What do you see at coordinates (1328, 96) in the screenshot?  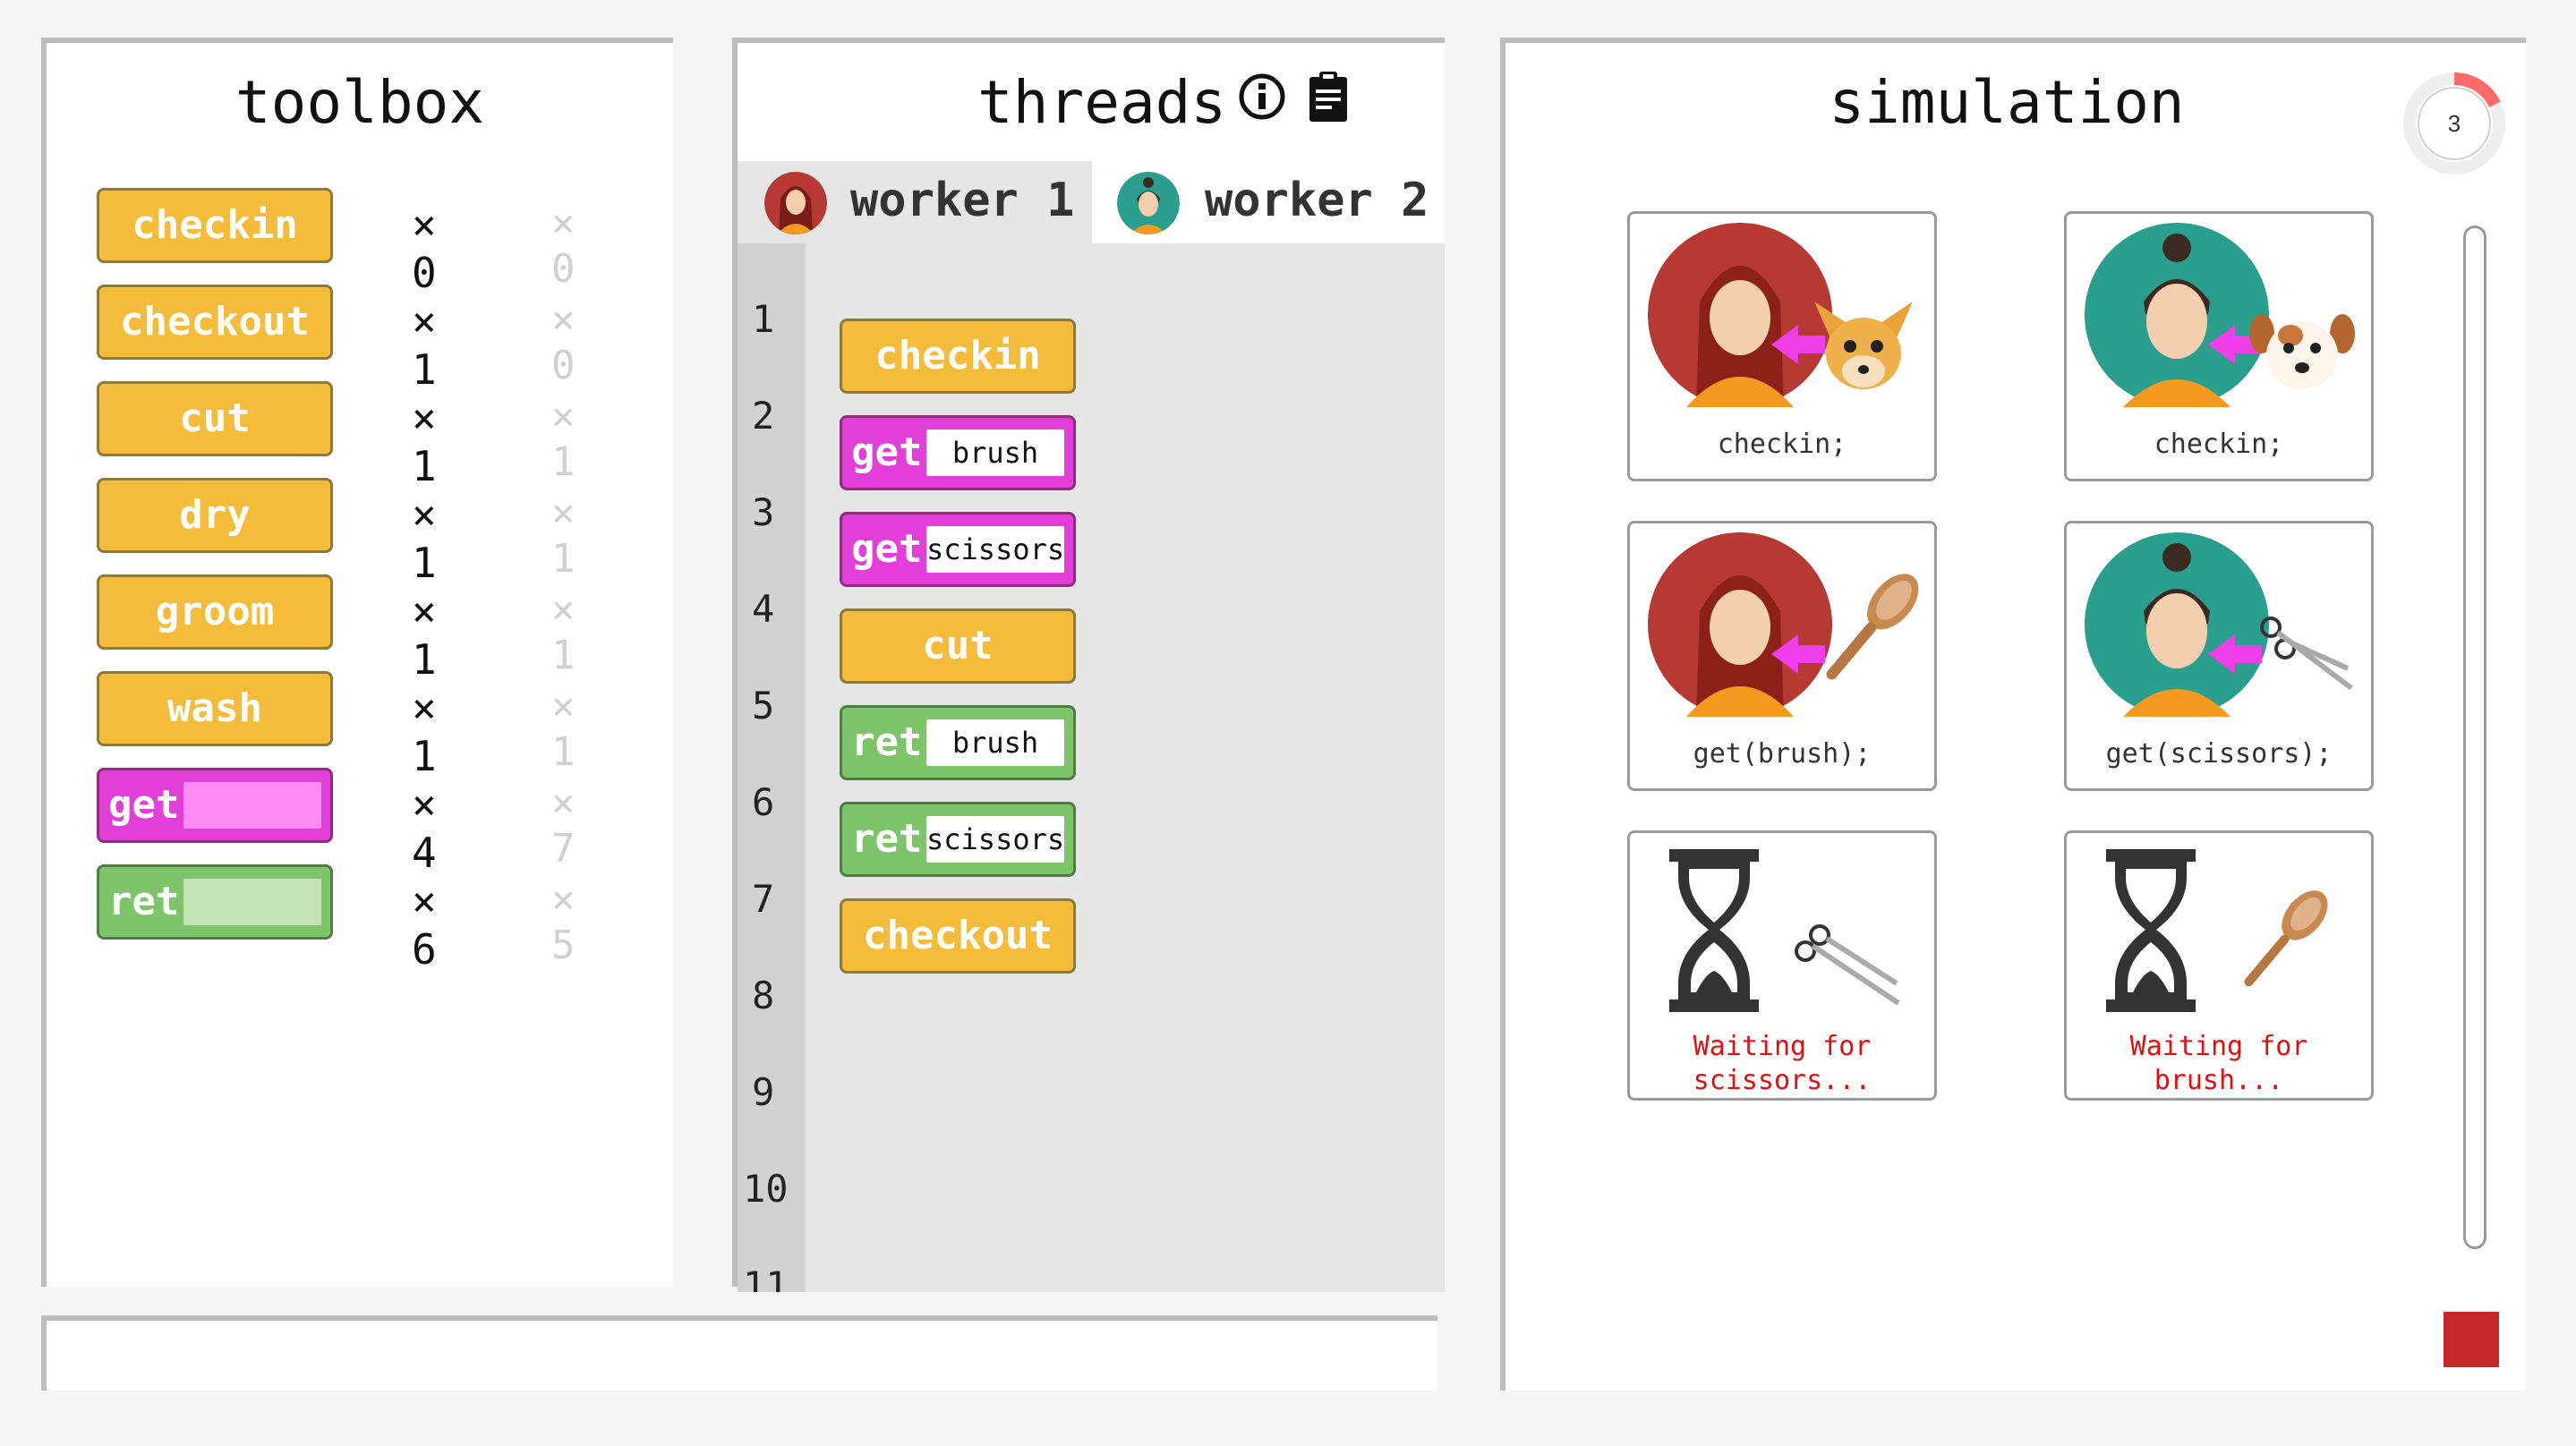 I see `clipboard-icon` at bounding box center [1328, 96].